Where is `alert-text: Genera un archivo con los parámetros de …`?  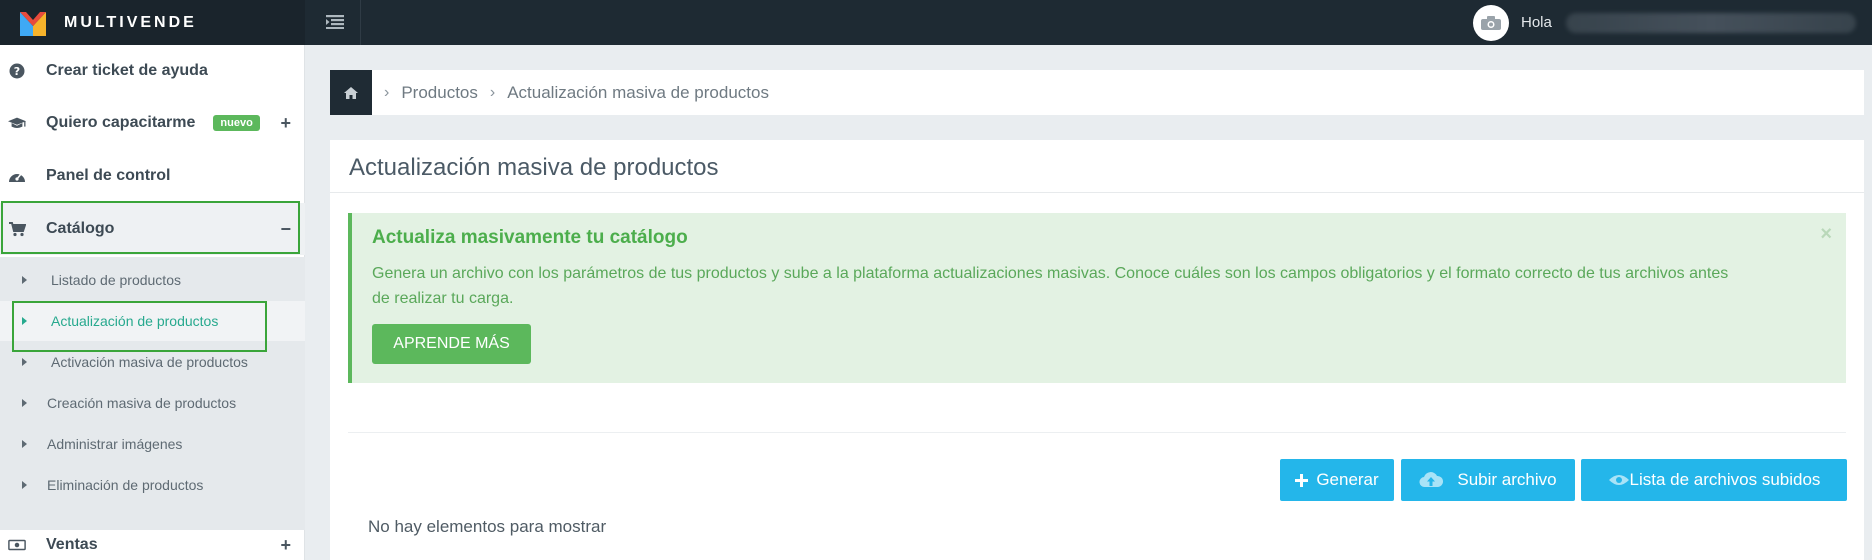
alert-text: Genera un archivo con los parámetros de … is located at coordinates (1050, 286).